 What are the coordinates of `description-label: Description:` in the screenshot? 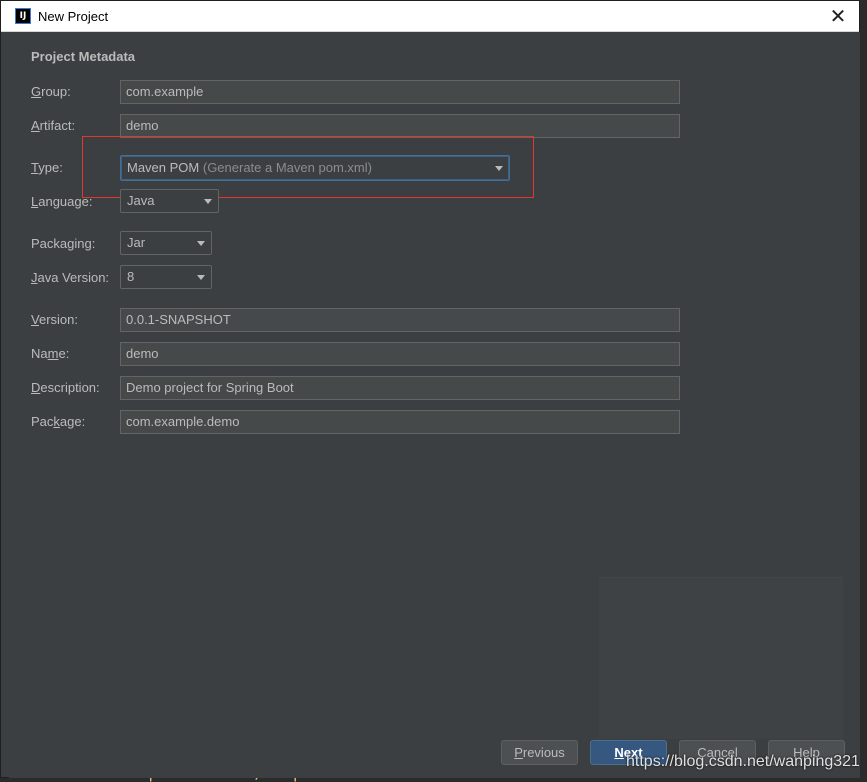 It's located at (65, 387).